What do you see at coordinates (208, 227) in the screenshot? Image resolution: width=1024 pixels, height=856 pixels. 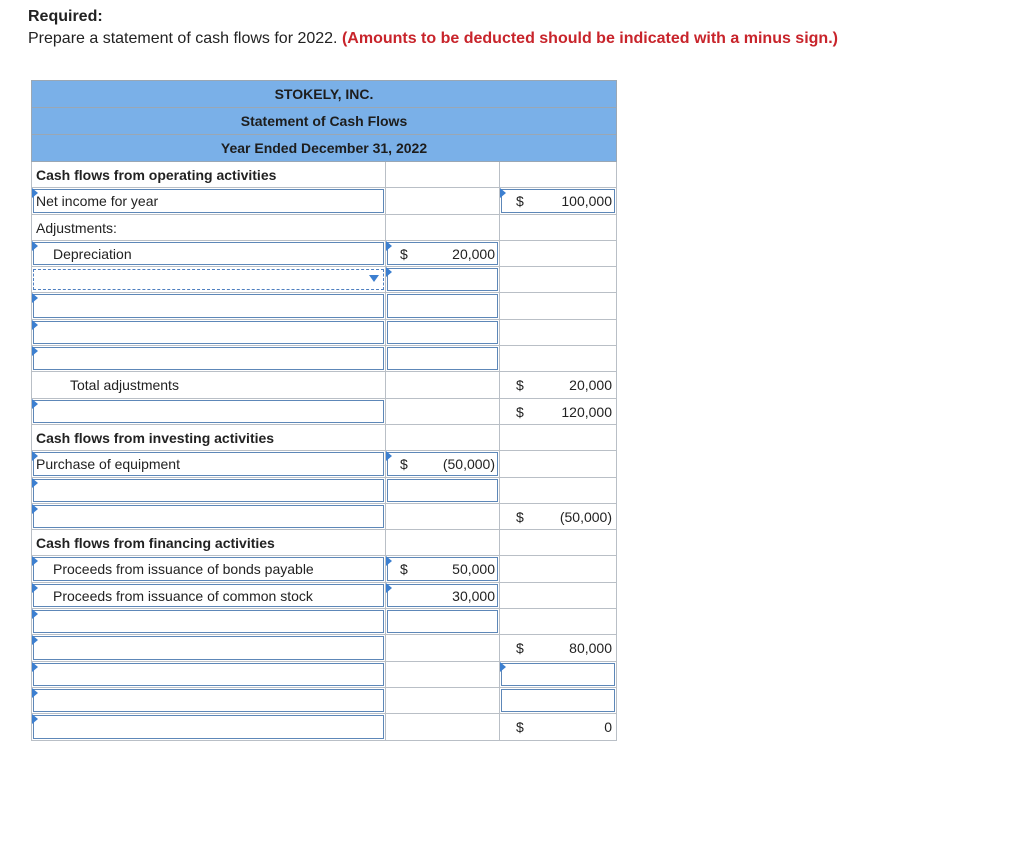 I see `adjustments-label: Adjustments:` at bounding box center [208, 227].